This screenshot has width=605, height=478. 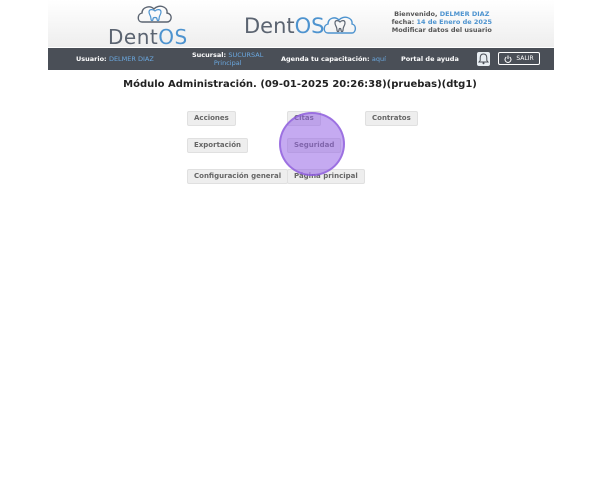 I want to click on modify-user-link: Modificar datos del usuario, so click(x=442, y=30).